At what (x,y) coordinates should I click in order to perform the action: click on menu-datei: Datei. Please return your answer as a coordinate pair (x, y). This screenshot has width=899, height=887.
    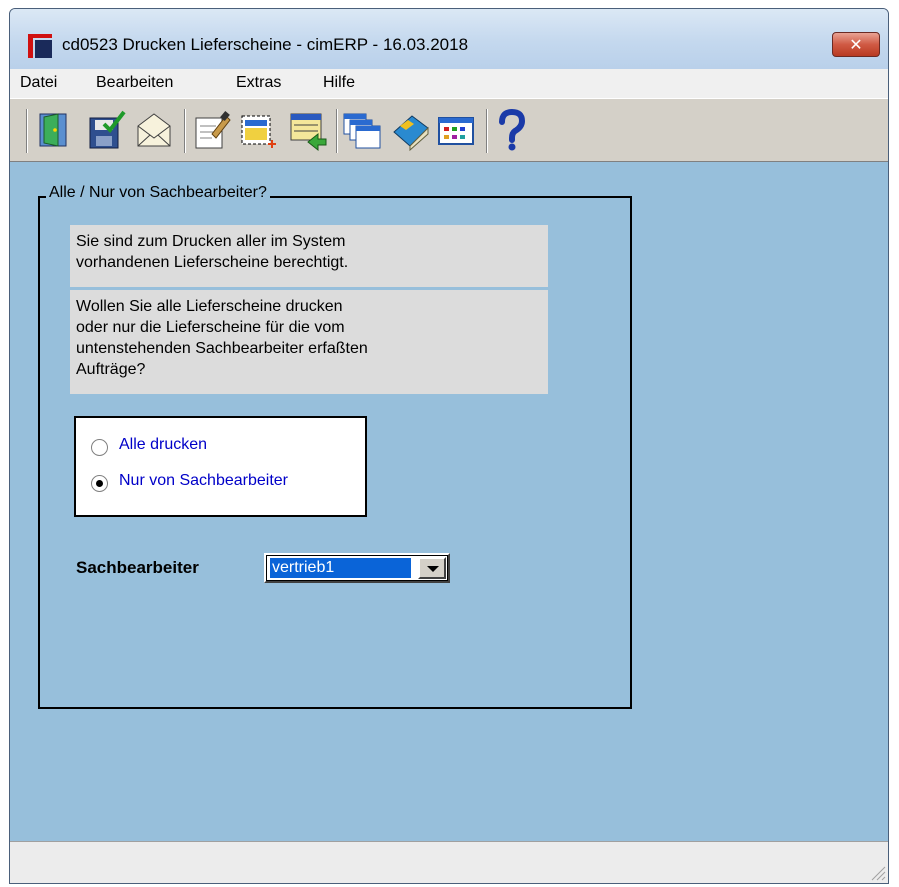
    Looking at the image, I should click on (38, 83).